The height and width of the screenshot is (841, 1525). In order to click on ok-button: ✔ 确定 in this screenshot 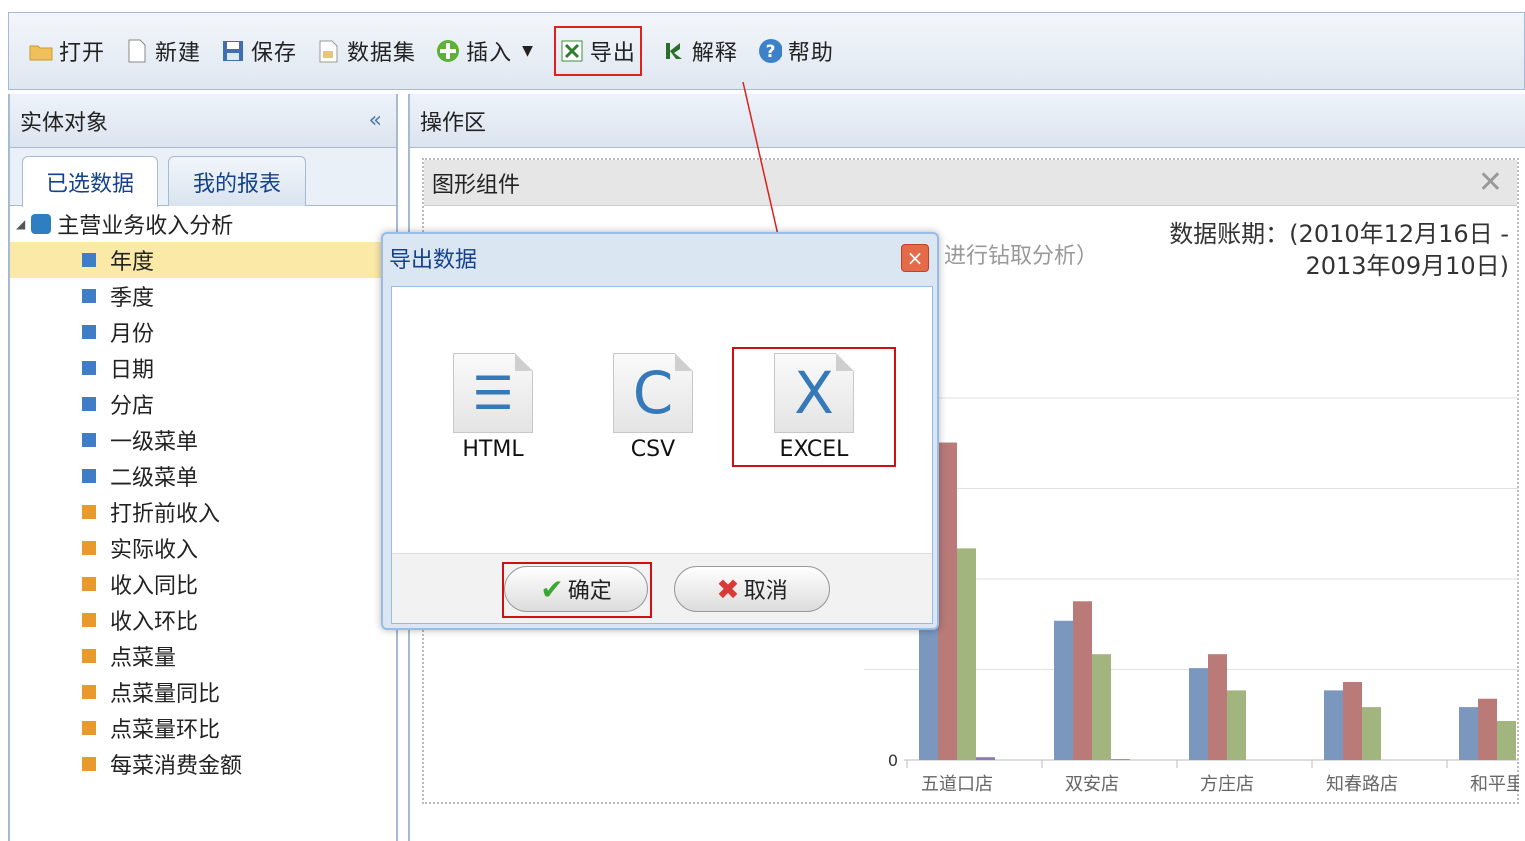, I will do `click(576, 589)`.